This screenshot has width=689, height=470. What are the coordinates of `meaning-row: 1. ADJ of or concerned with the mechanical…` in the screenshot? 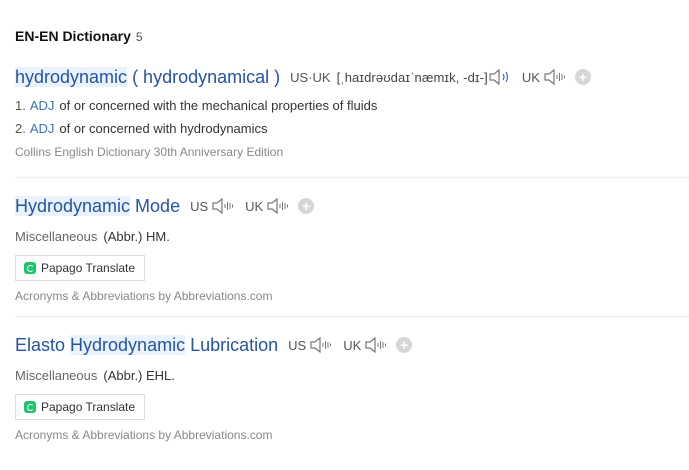 It's located at (352, 105).